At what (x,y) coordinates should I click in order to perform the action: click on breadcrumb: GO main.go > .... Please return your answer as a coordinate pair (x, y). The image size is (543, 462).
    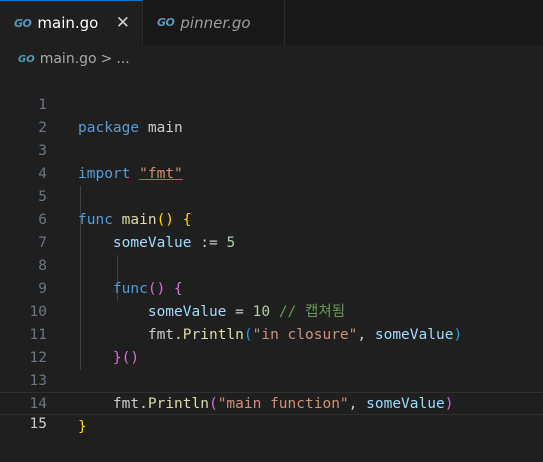
    Looking at the image, I should click on (271, 59).